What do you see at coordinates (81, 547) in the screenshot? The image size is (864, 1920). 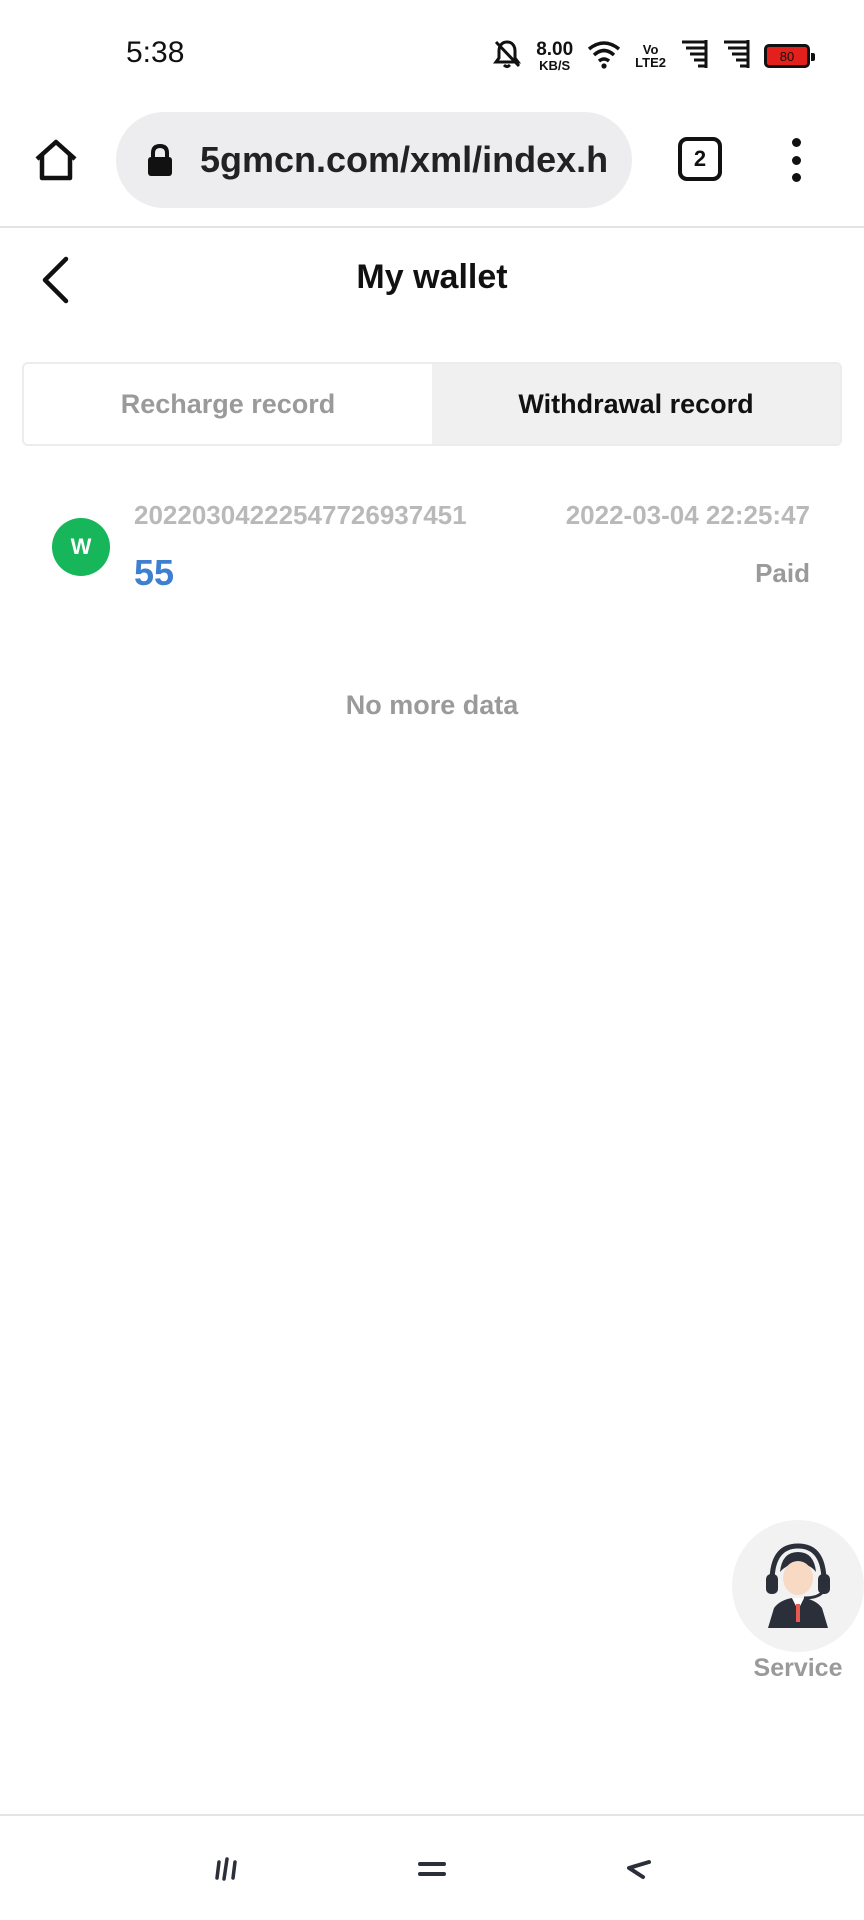 I see `withdrawal-method-avatar: W` at bounding box center [81, 547].